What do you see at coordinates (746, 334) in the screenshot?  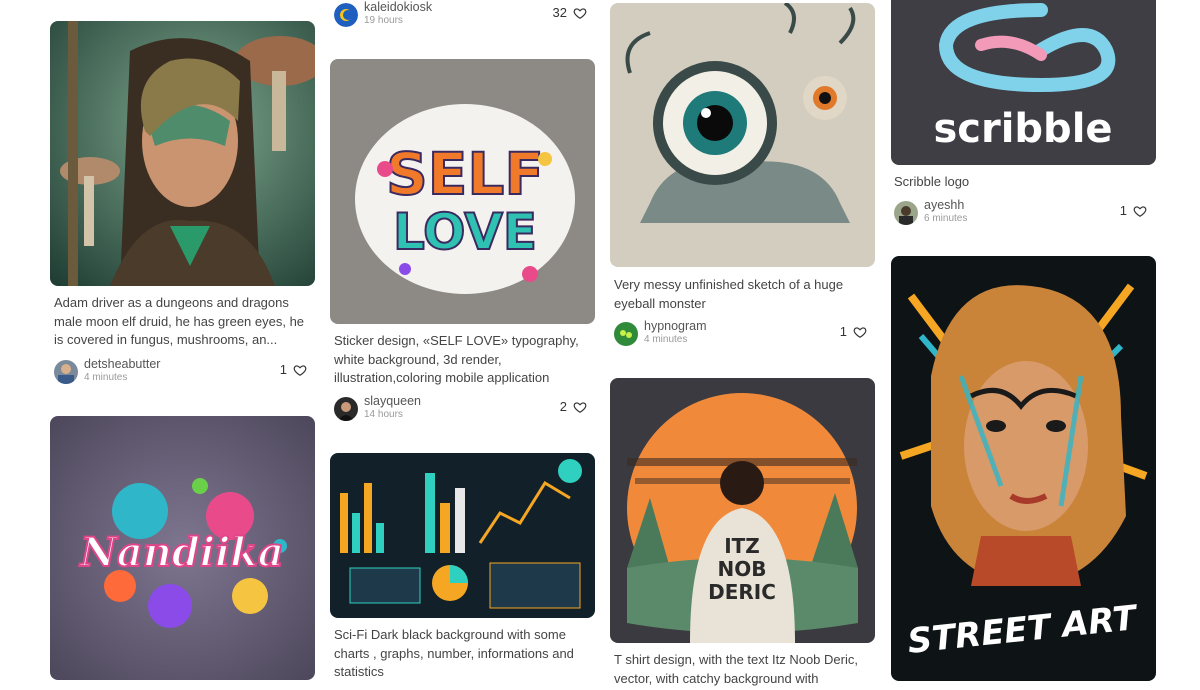 I see `card-meta: hypnogram 4 minutes 1` at bounding box center [746, 334].